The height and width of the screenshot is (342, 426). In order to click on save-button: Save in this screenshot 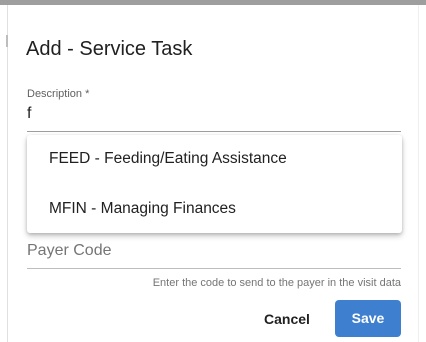, I will do `click(368, 318)`.